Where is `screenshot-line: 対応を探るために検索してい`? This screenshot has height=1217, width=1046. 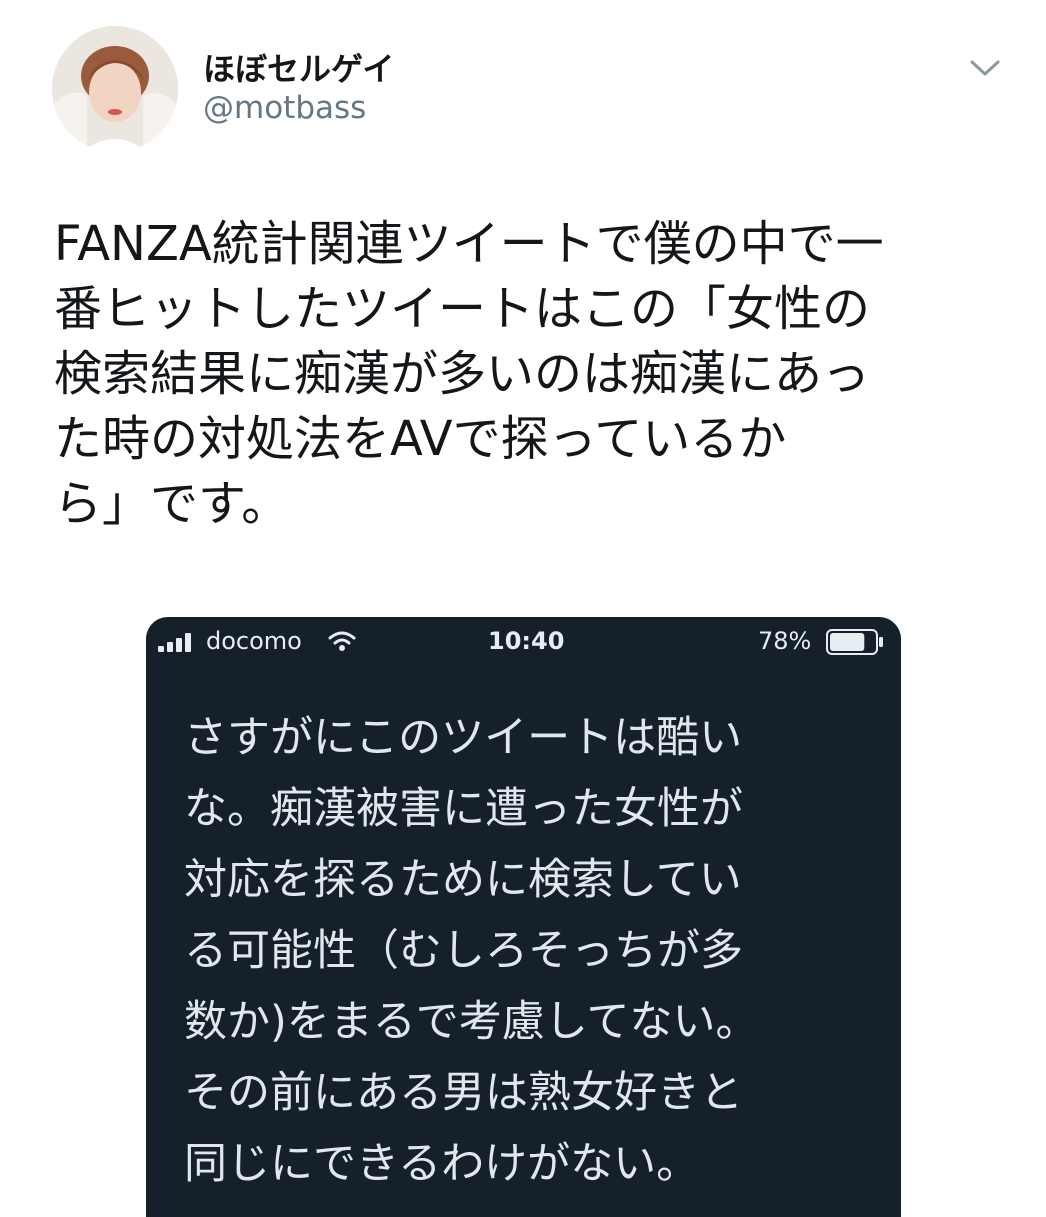 screenshot-line: 対応を探るために検索してい is located at coordinates (463, 880).